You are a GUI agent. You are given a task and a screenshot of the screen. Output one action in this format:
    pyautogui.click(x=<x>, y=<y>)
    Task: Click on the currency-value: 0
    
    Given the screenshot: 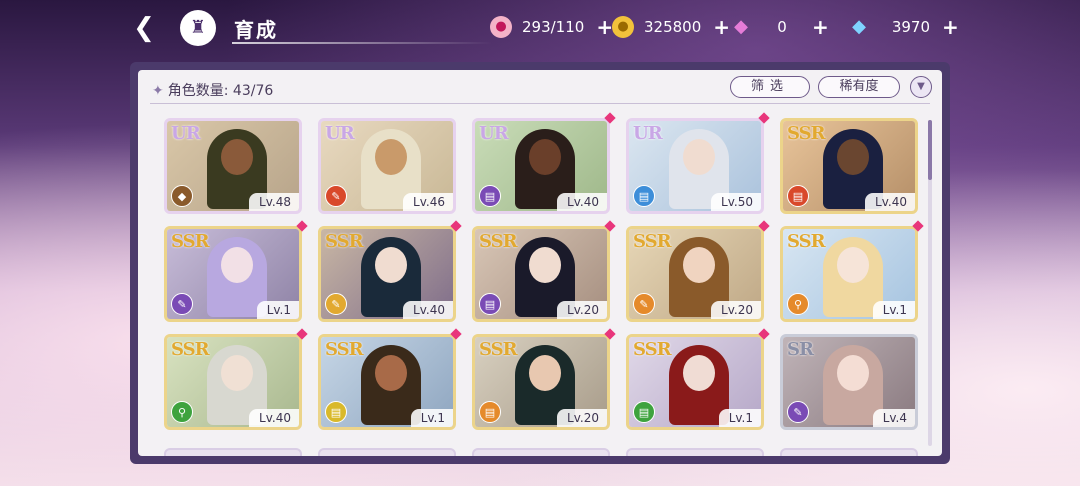 What is the action you would take?
    pyautogui.click(x=782, y=27)
    